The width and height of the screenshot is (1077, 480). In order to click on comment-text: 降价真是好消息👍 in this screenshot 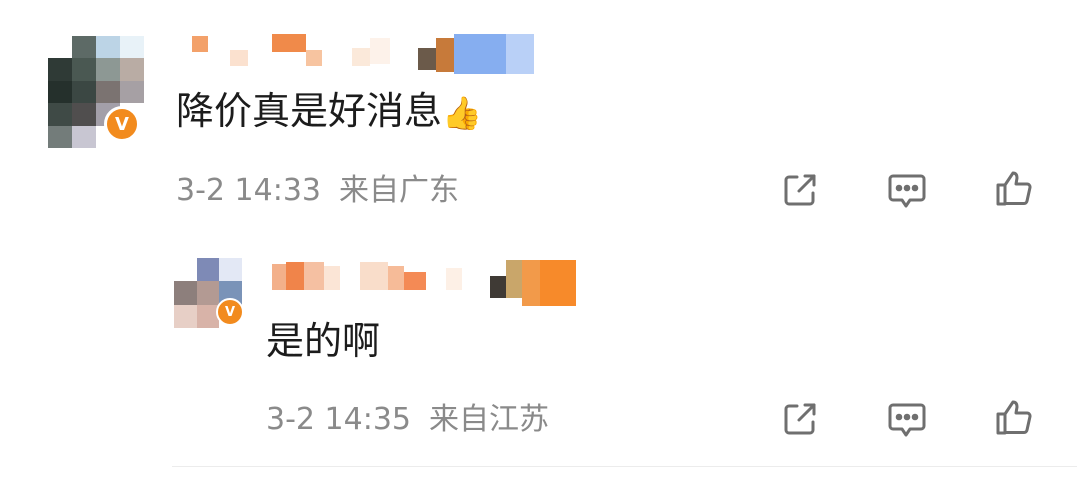, I will do `click(329, 112)`.